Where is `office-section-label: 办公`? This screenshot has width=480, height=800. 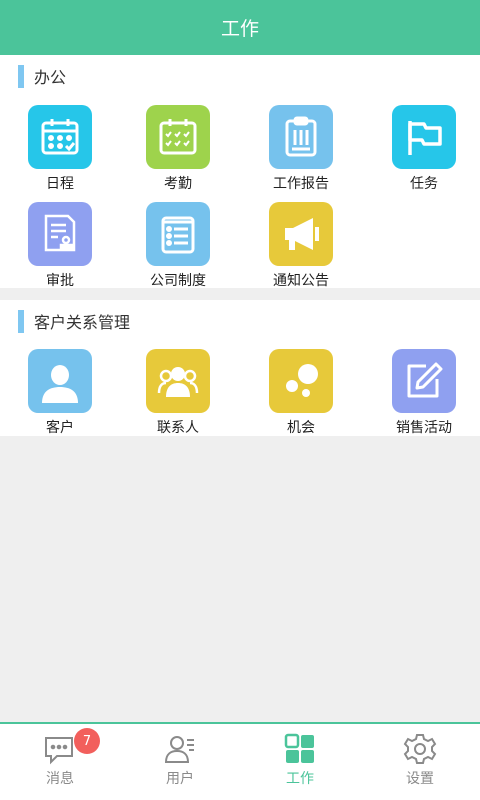 office-section-label: 办公 is located at coordinates (50, 77).